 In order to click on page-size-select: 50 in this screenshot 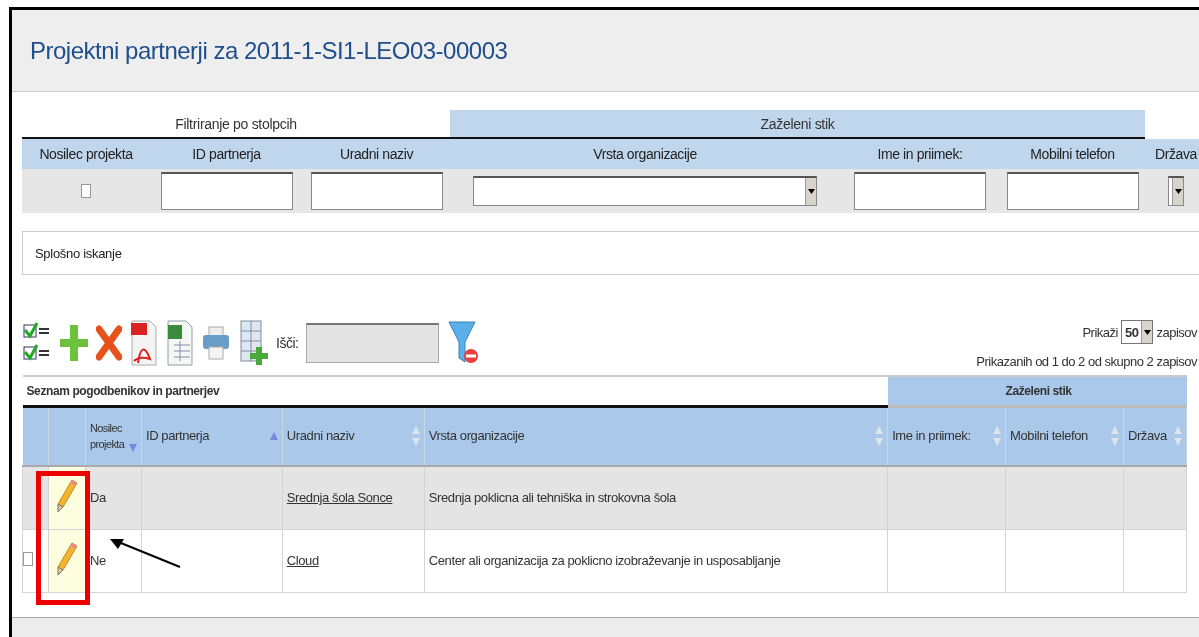, I will do `click(1137, 332)`.